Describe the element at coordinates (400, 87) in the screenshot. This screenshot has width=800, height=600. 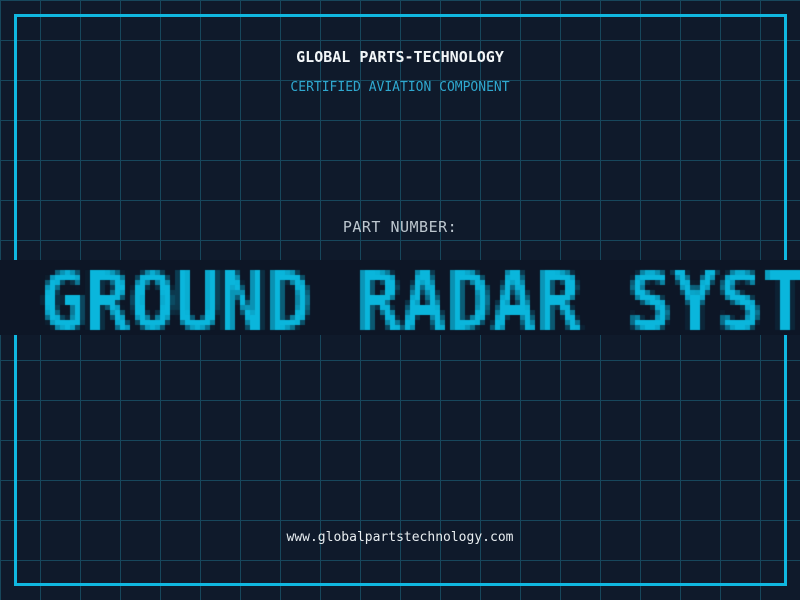
I see `certification-subtitle: CERTIFIED AVIATION COMPONENT` at that location.